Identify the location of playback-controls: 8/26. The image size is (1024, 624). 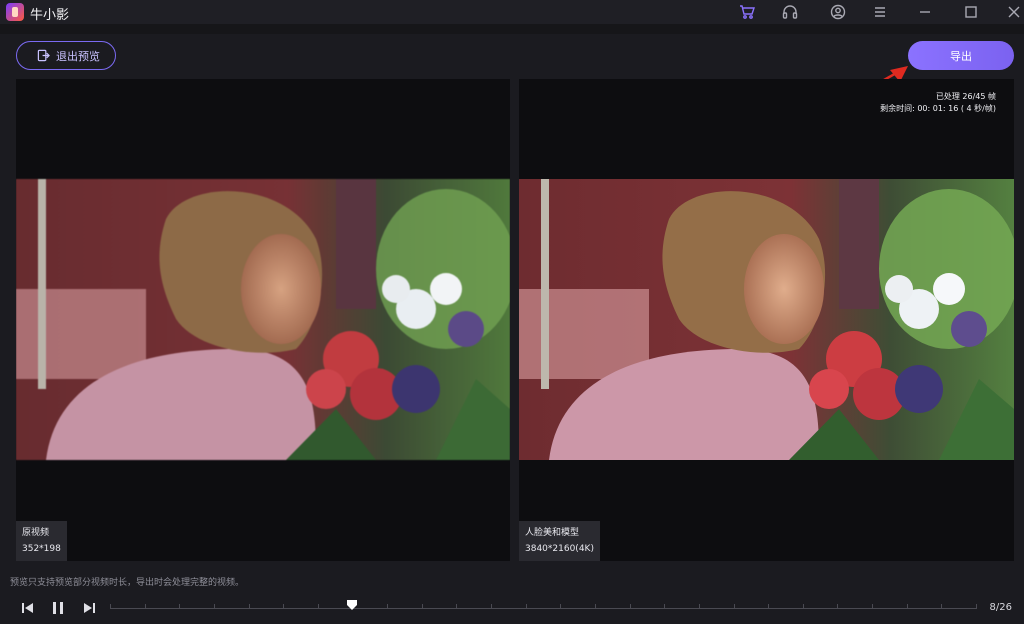
(512, 608).